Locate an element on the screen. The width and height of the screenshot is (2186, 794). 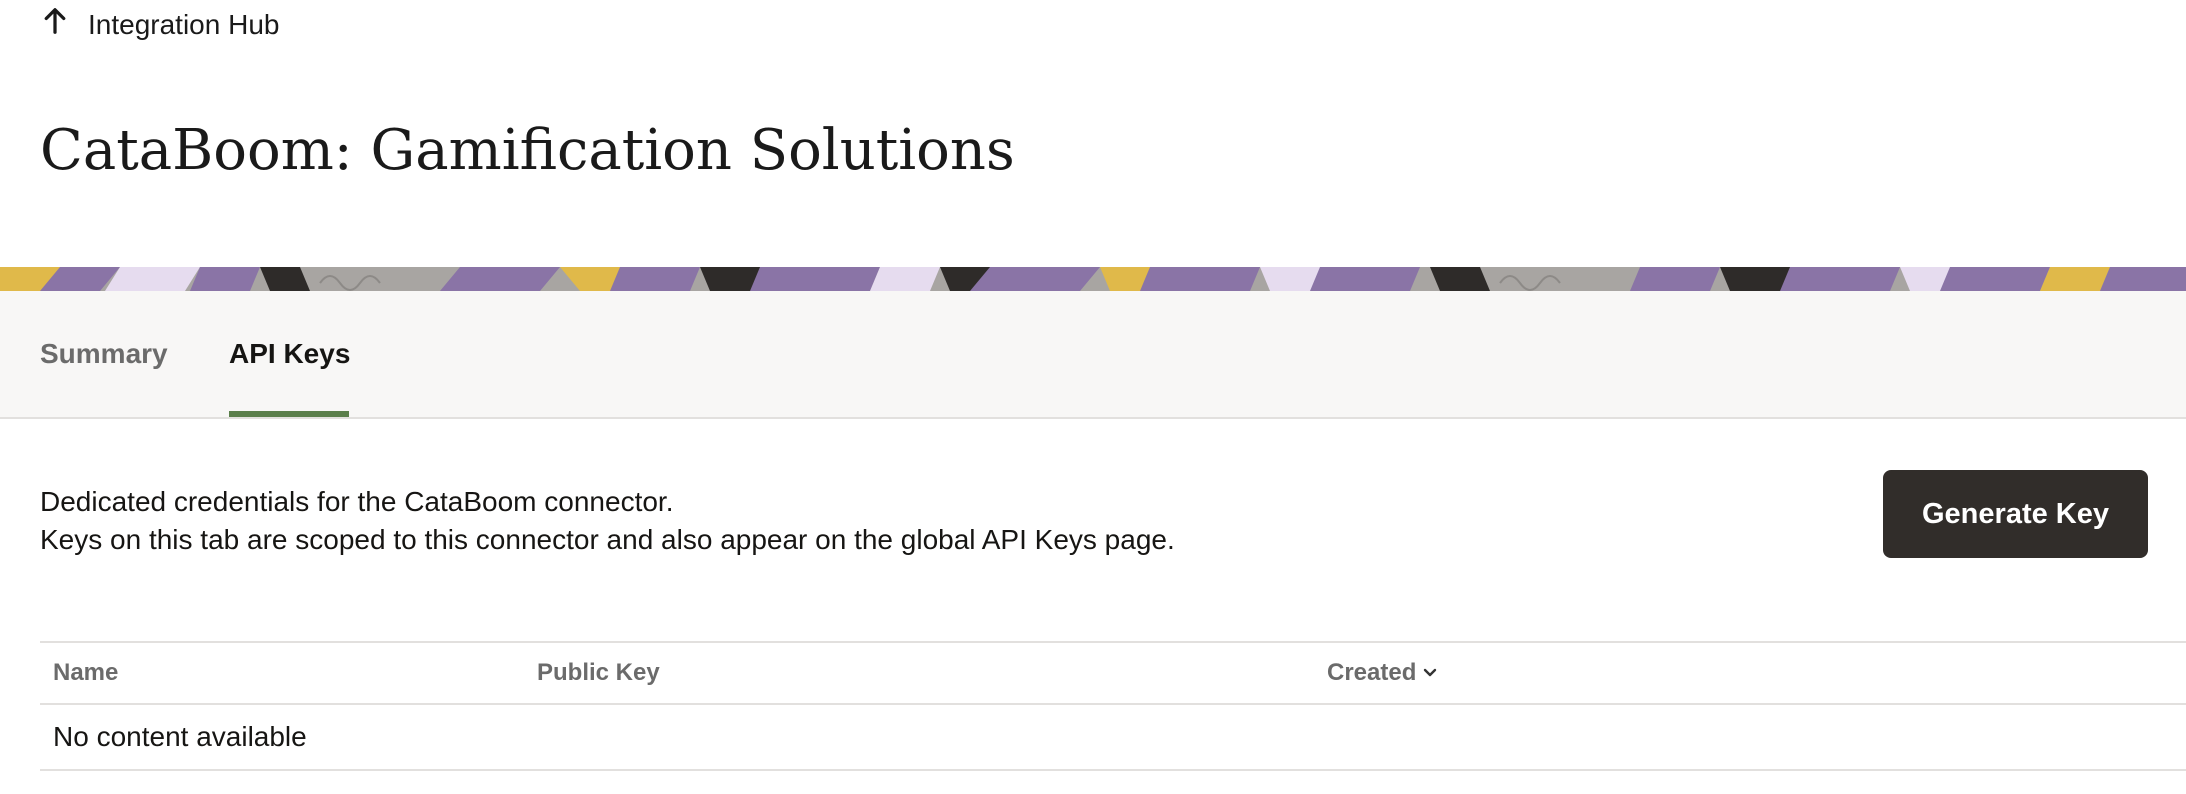
table-header: Name Public Key Created is located at coordinates (1113, 673).